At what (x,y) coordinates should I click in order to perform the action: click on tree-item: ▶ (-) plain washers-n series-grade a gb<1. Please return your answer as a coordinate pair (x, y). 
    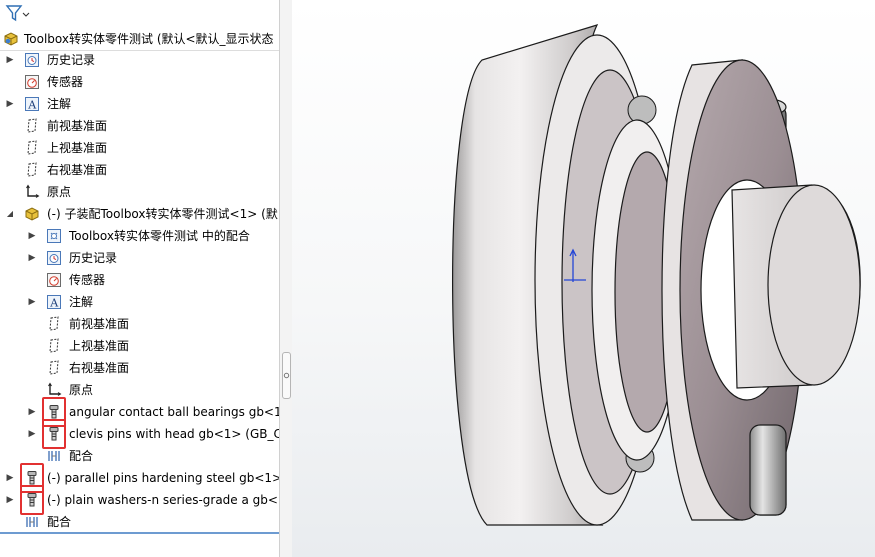
    Looking at the image, I should click on (140, 500).